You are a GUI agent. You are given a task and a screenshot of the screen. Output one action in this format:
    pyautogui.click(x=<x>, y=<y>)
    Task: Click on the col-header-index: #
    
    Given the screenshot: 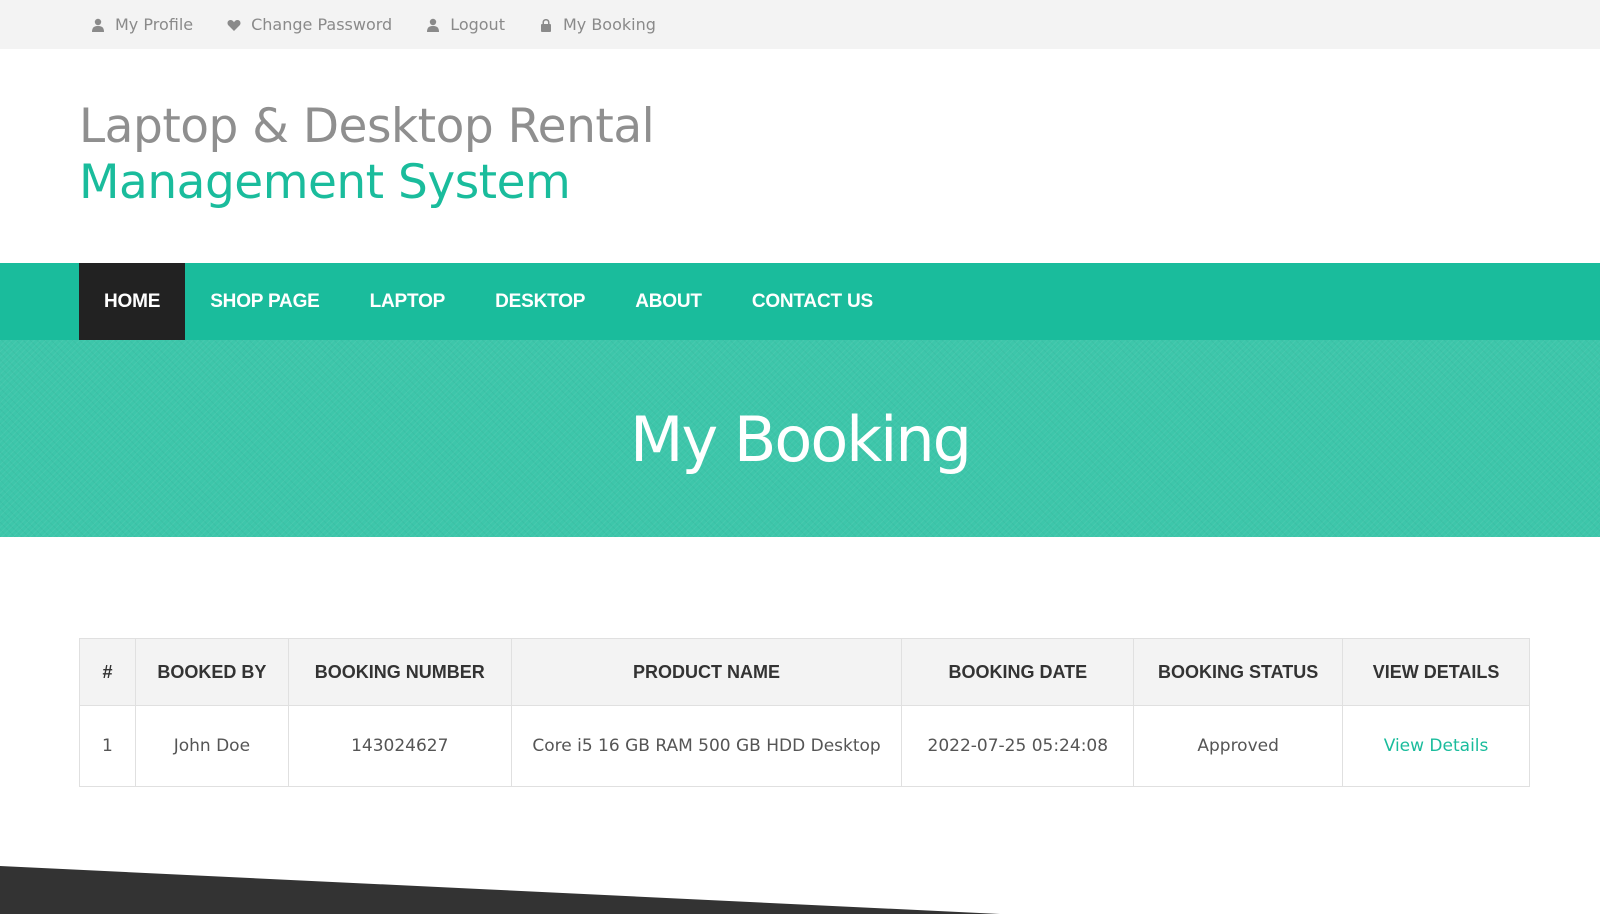 What is the action you would take?
    pyautogui.click(x=107, y=672)
    